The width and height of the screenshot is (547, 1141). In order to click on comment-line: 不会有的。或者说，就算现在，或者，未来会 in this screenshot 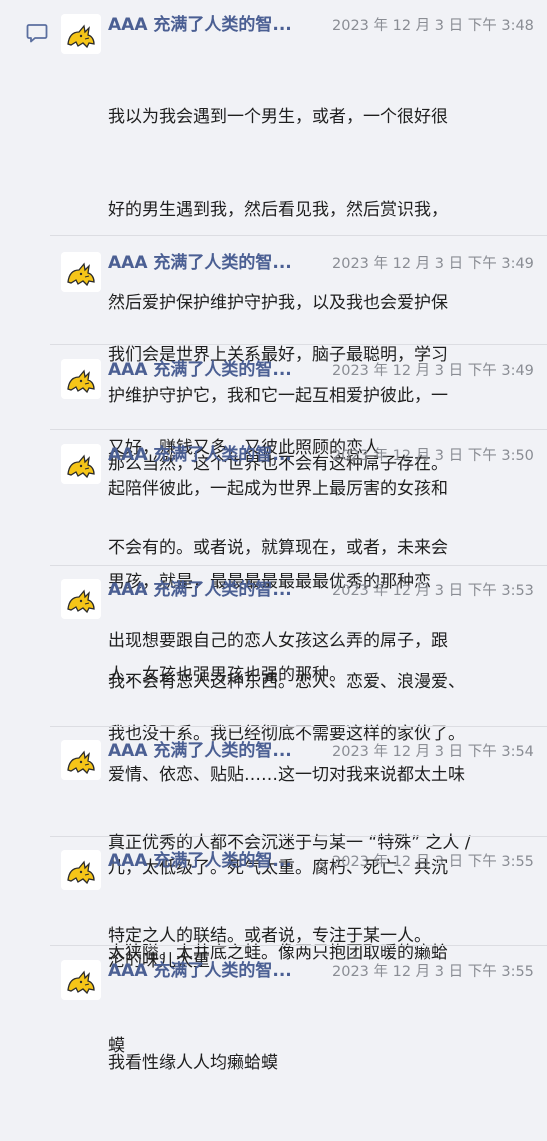, I will do `click(278, 548)`.